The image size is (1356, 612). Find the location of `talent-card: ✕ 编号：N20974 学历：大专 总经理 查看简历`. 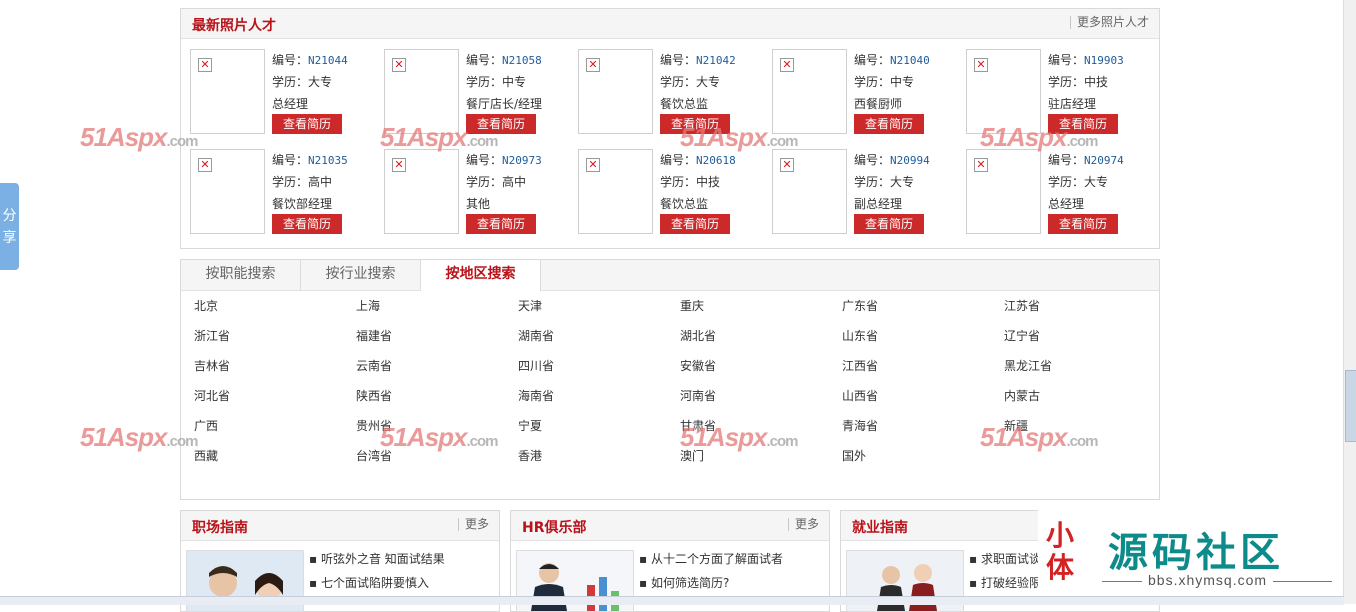

talent-card: ✕ 编号：N20974 学历：大专 总经理 查看简历 is located at coordinates (1056, 194).